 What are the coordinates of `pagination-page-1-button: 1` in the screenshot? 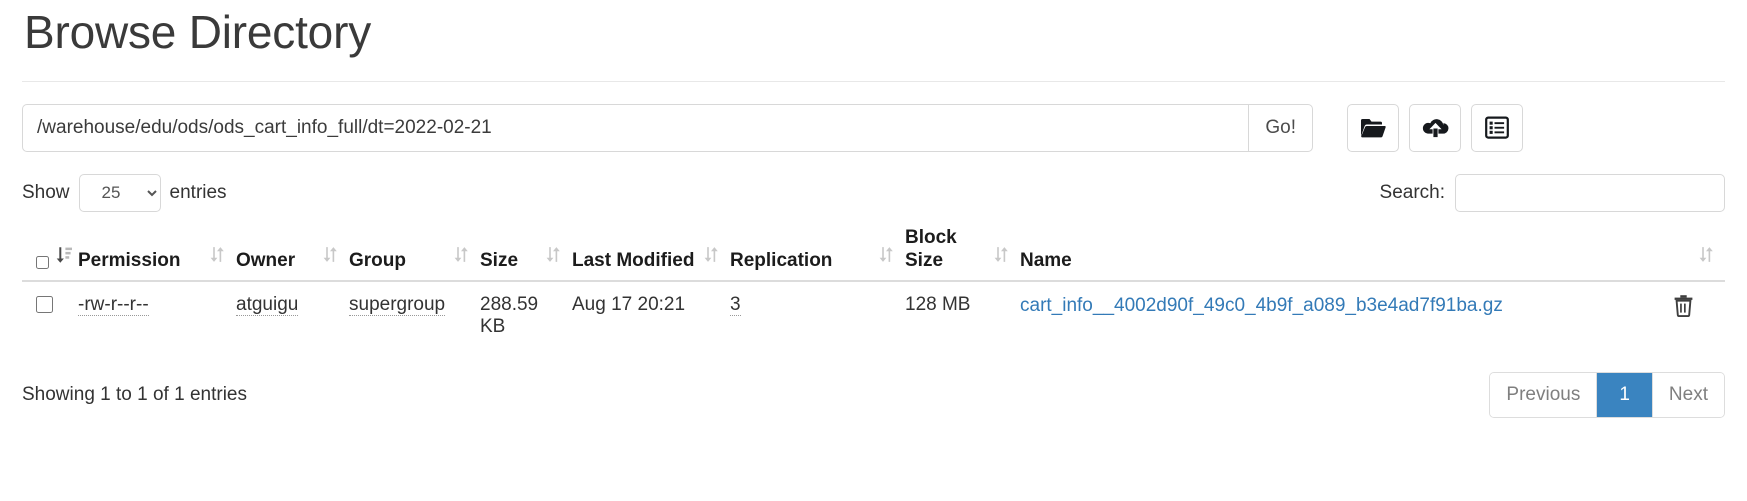 It's located at (1625, 395).